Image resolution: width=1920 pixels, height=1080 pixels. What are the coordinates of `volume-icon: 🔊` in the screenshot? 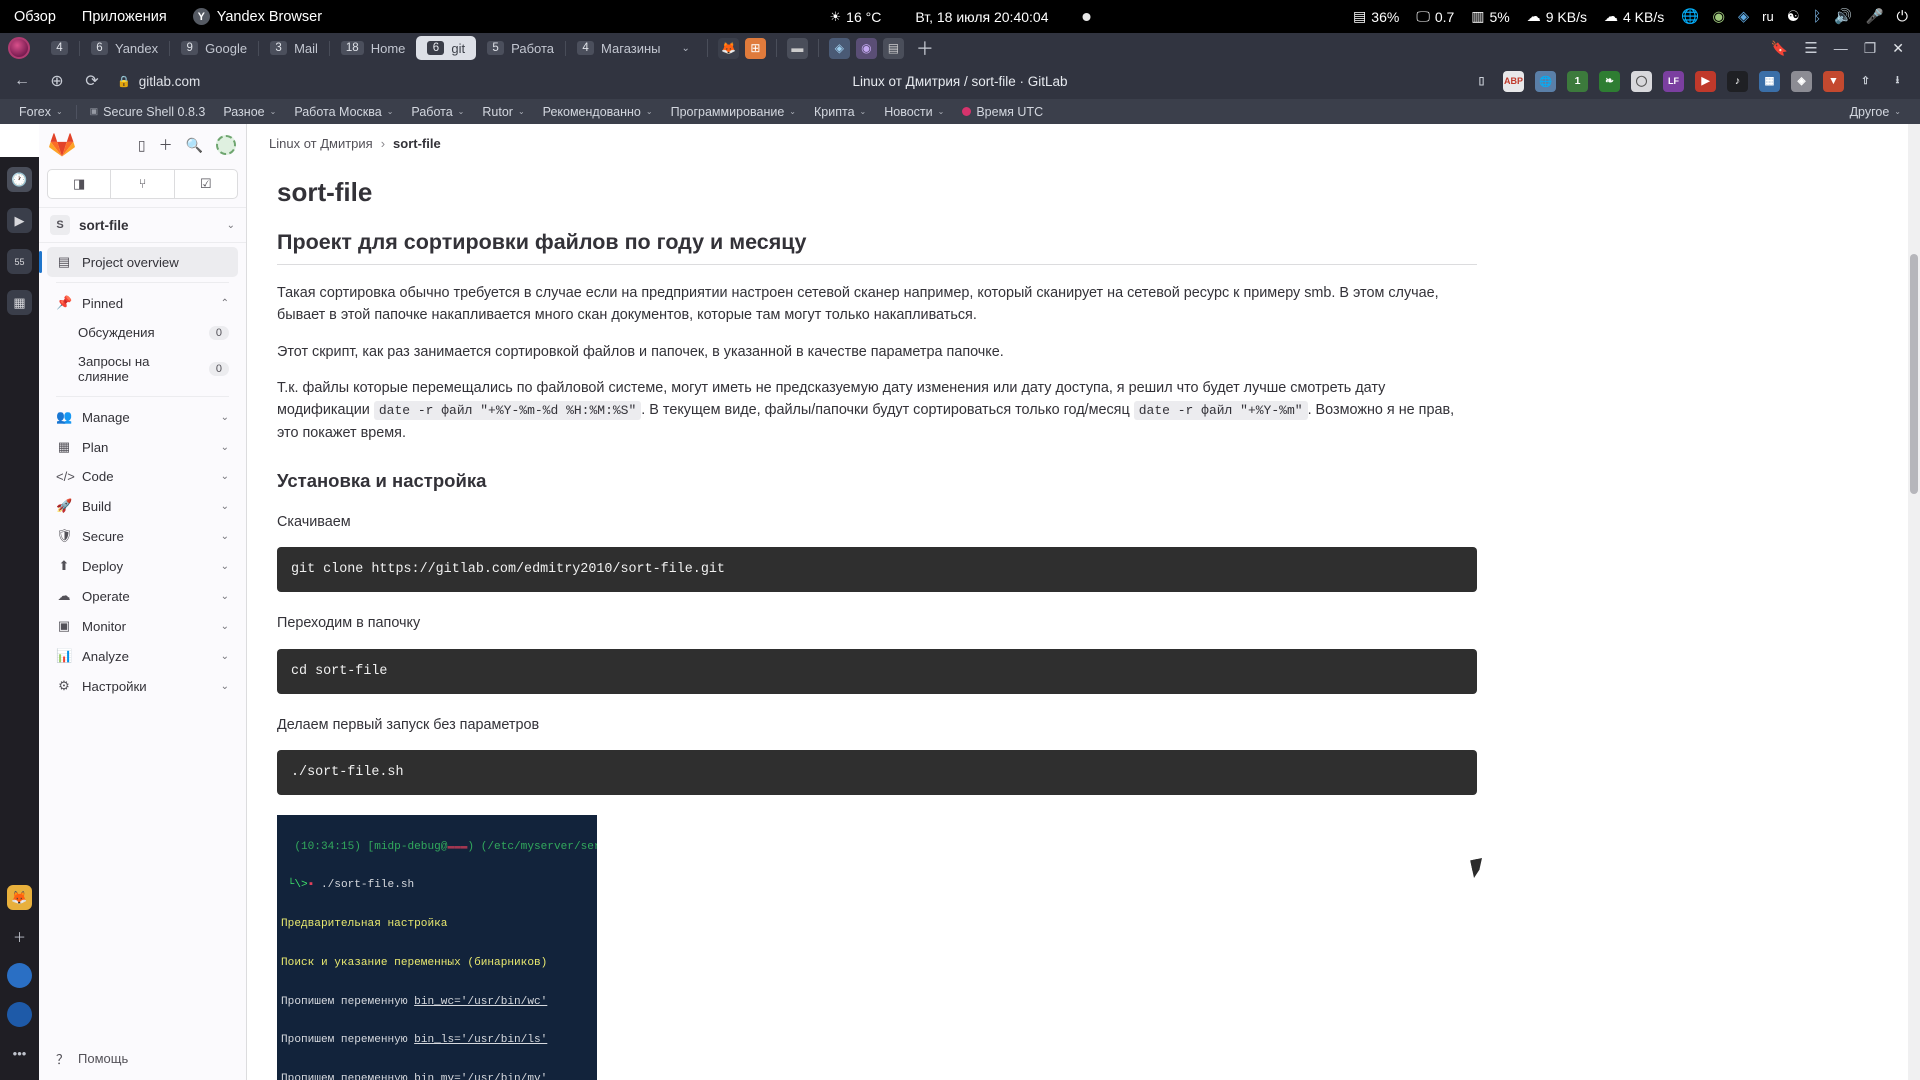 It's located at (1843, 16).